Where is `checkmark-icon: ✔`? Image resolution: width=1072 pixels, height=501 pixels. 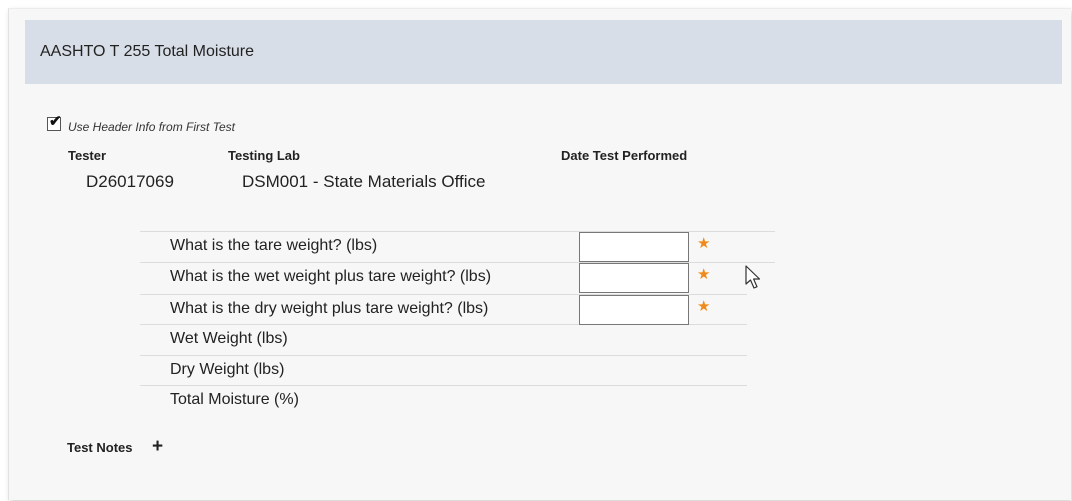
checkmark-icon: ✔ is located at coordinates (55, 121).